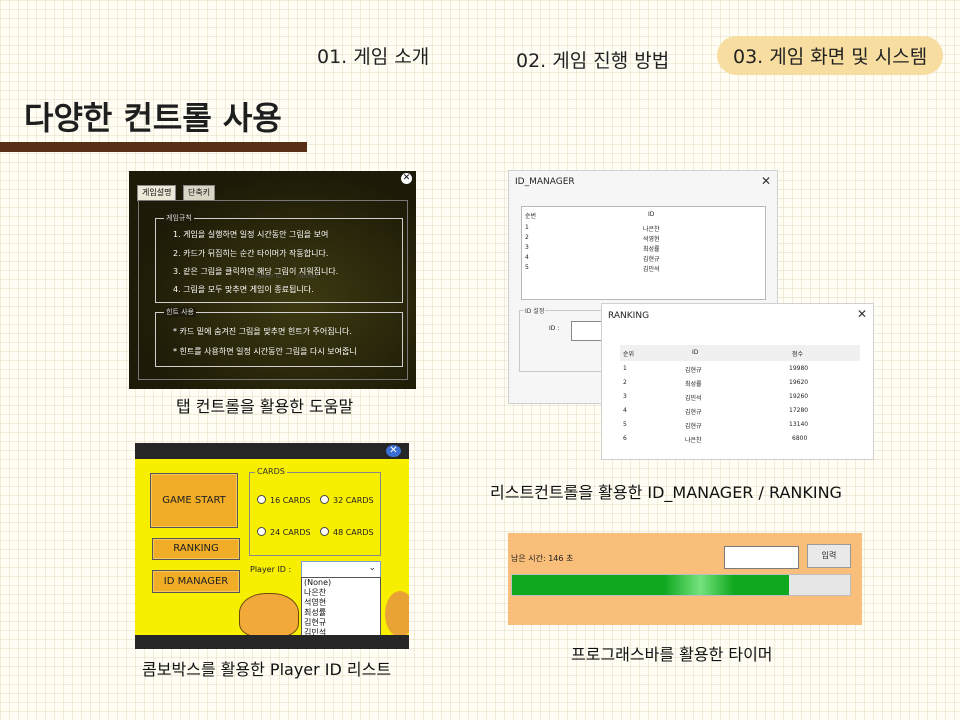 The height and width of the screenshot is (720, 960). I want to click on cards-group-label: CARDS, so click(271, 471).